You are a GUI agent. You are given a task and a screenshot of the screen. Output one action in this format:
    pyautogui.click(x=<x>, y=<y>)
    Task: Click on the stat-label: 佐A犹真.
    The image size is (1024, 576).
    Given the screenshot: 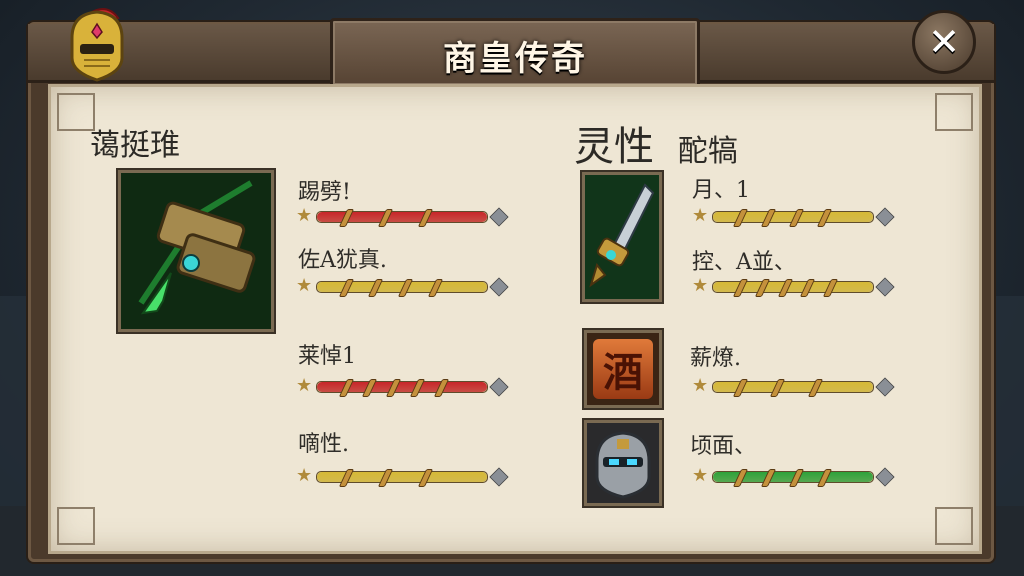 What is the action you would take?
    pyautogui.click(x=342, y=260)
    